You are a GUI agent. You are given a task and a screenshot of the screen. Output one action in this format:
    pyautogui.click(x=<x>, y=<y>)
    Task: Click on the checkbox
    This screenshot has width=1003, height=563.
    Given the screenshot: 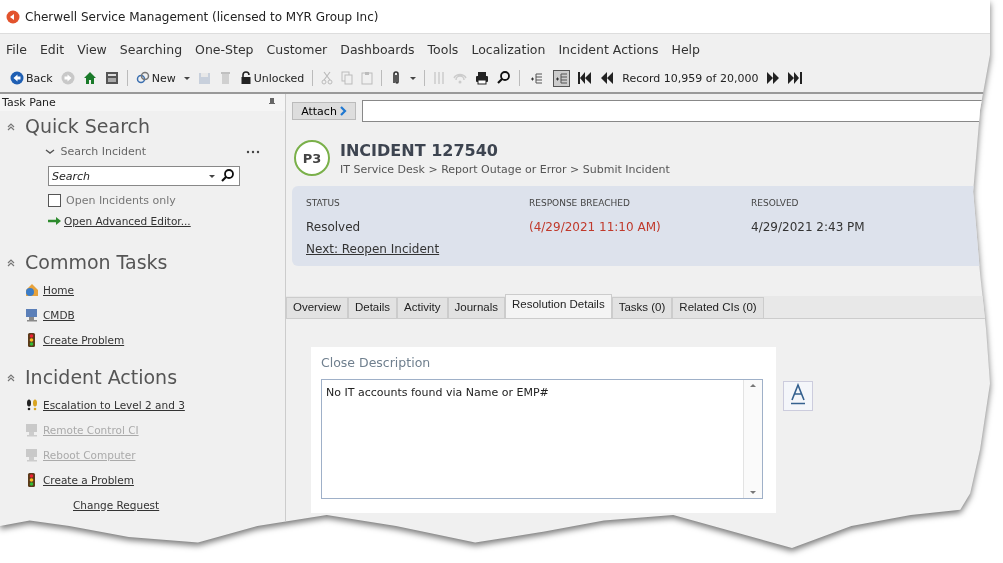 What is the action you would take?
    pyautogui.click(x=54, y=200)
    